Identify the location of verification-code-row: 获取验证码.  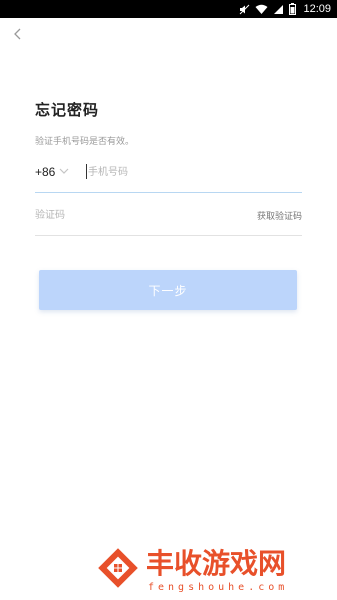
(168, 217).